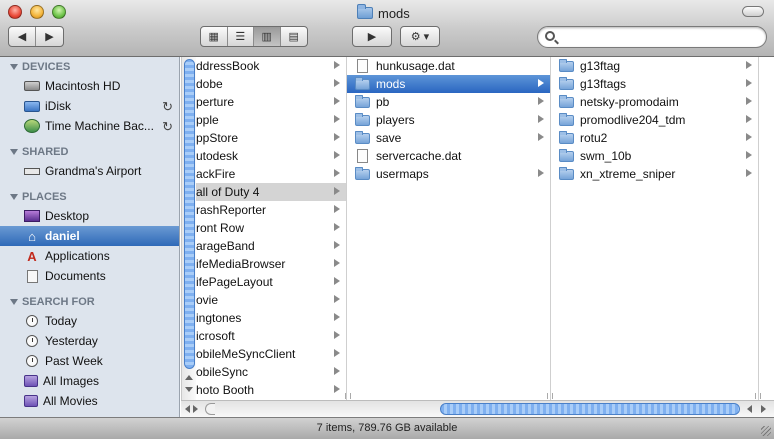 The height and width of the screenshot is (439, 774). I want to click on item-label: players, so click(395, 120).